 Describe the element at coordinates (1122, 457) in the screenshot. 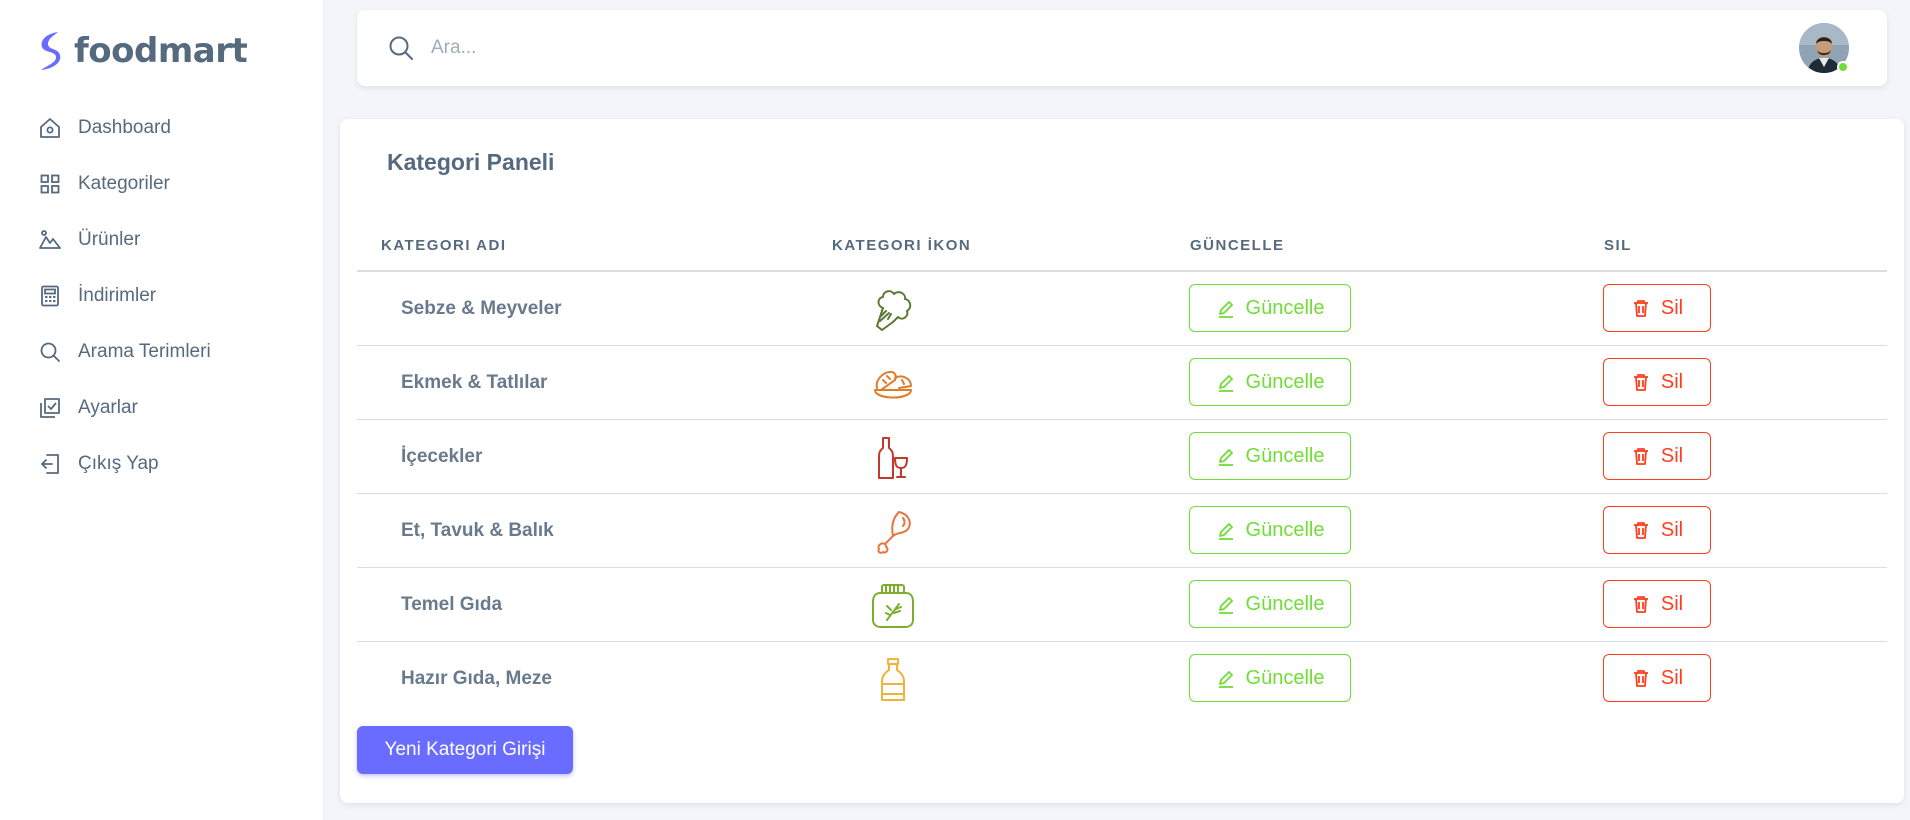

I see `table-row: İçecekler Güncelle Sil` at that location.